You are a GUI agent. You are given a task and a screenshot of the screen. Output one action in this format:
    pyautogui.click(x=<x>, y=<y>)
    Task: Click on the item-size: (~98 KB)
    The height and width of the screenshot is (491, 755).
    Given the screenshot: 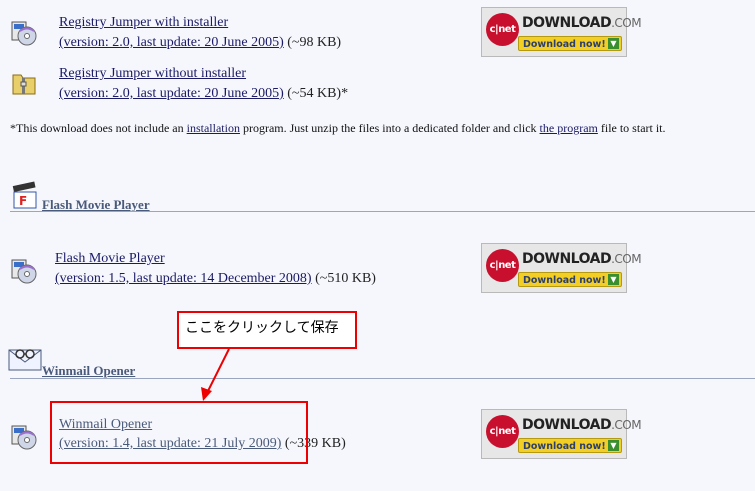 What is the action you would take?
    pyautogui.click(x=312, y=42)
    